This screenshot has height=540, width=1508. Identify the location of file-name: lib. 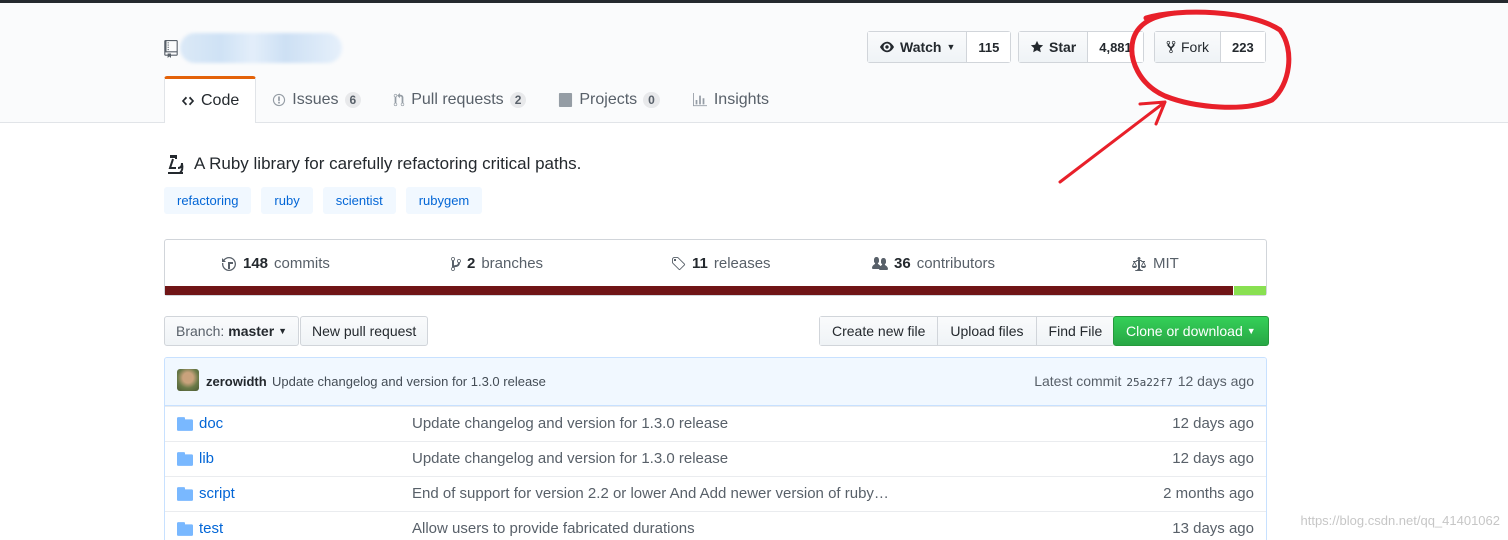
(206, 458).